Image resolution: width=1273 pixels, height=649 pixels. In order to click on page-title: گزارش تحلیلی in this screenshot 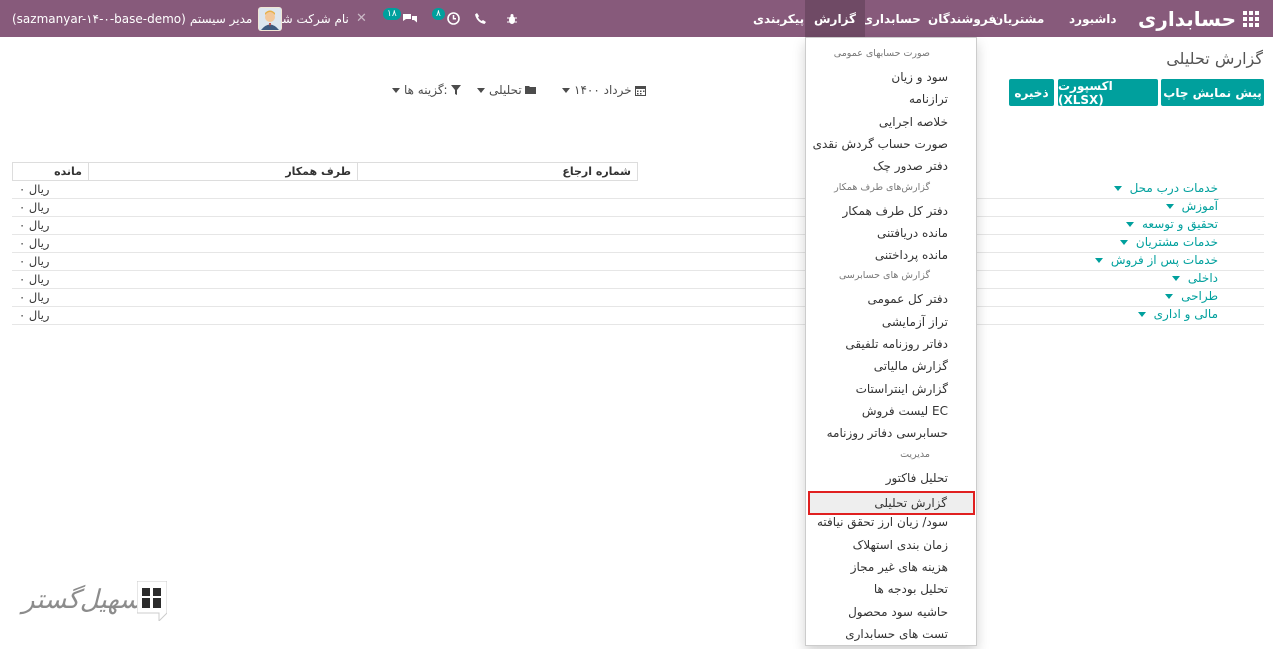, I will do `click(1214, 58)`.